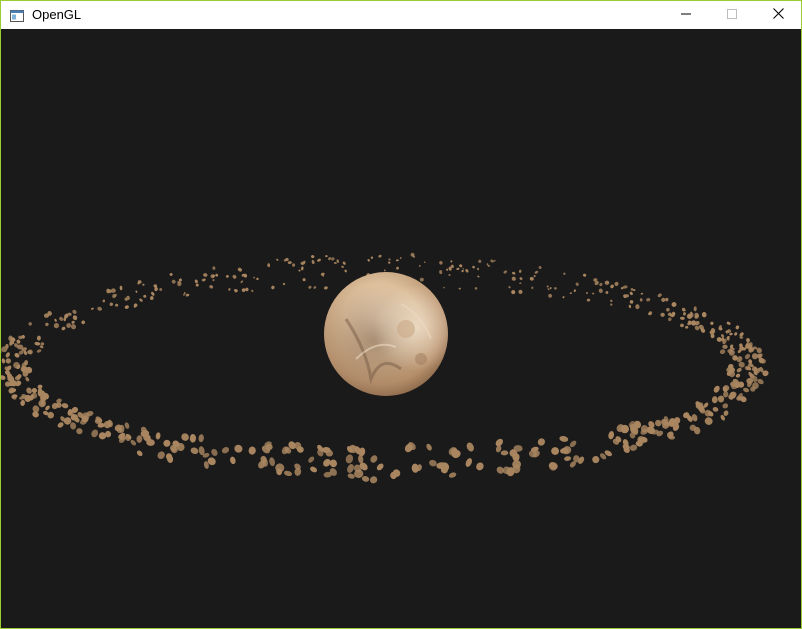  I want to click on maximize-icon, so click(732, 15).